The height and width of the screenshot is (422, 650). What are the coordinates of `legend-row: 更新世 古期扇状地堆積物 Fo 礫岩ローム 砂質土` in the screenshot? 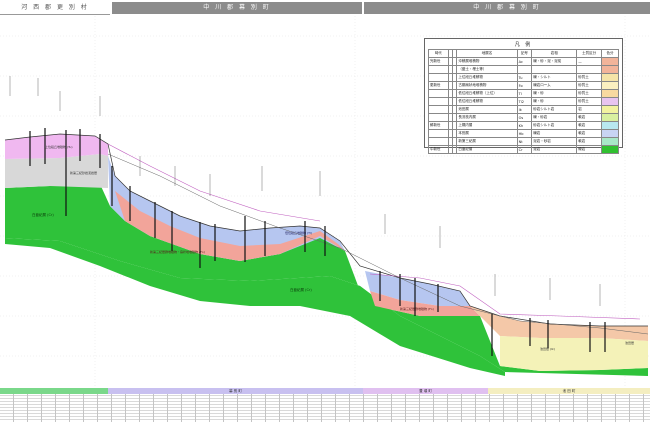 It's located at (523, 85).